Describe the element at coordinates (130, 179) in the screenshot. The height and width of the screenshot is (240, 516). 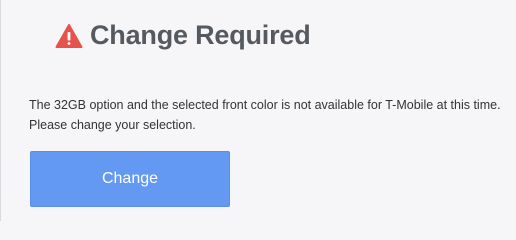
I see `change-button: Change` at that location.